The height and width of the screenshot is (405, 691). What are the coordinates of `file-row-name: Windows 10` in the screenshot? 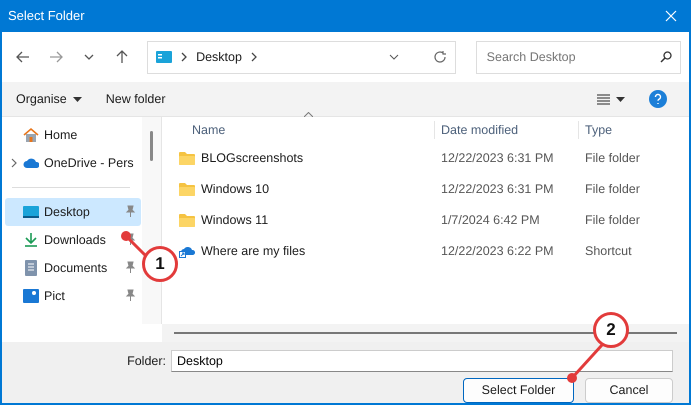 It's located at (306, 189).